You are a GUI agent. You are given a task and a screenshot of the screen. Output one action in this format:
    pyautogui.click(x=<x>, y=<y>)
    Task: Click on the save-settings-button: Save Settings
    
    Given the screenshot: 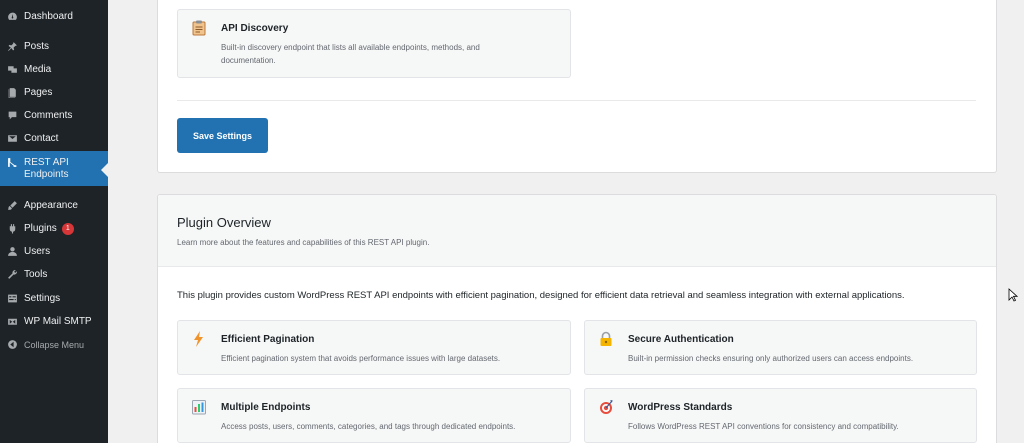 What is the action you would take?
    pyautogui.click(x=222, y=135)
    